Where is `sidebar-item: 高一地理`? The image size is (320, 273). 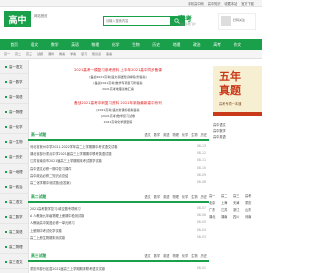 sidebar-item: 高一地理 is located at coordinates (14, 172).